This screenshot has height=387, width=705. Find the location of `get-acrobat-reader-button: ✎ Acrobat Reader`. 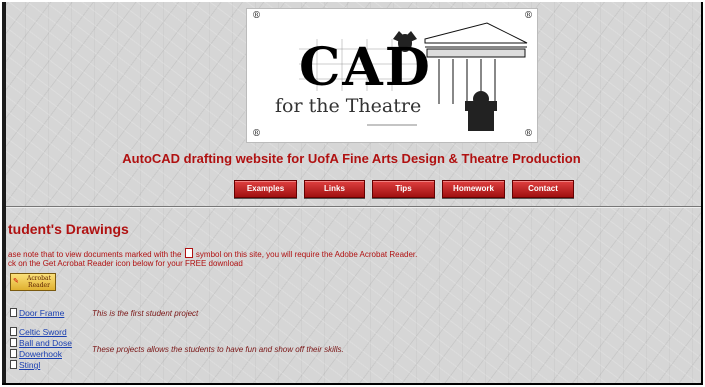

get-acrobat-reader-button: ✎ Acrobat Reader is located at coordinates (33, 282).